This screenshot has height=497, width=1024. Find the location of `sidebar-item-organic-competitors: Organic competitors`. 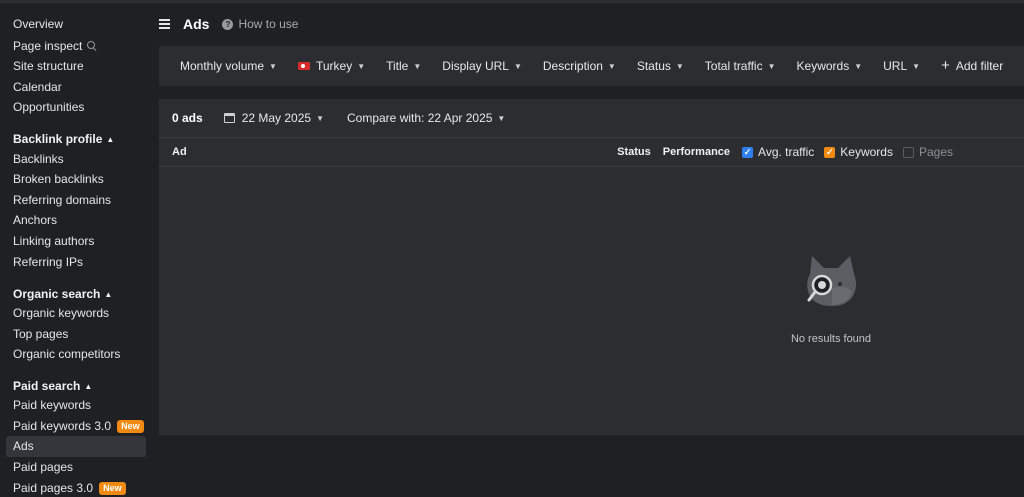

sidebar-item-organic-competitors: Organic competitors is located at coordinates (76, 354).